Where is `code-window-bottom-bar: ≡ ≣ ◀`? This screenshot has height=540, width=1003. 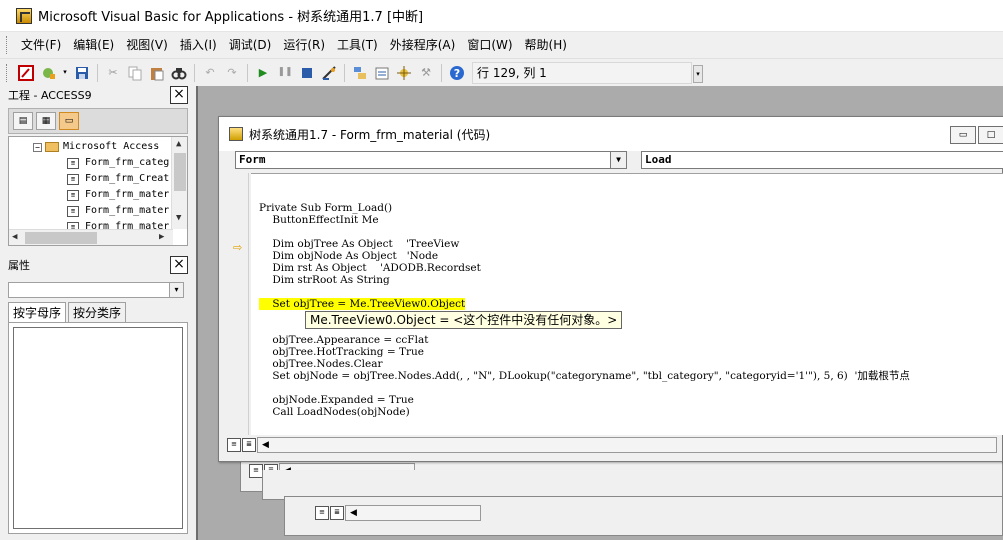 code-window-bottom-bar: ≡ ≣ ◀ is located at coordinates (615, 445).